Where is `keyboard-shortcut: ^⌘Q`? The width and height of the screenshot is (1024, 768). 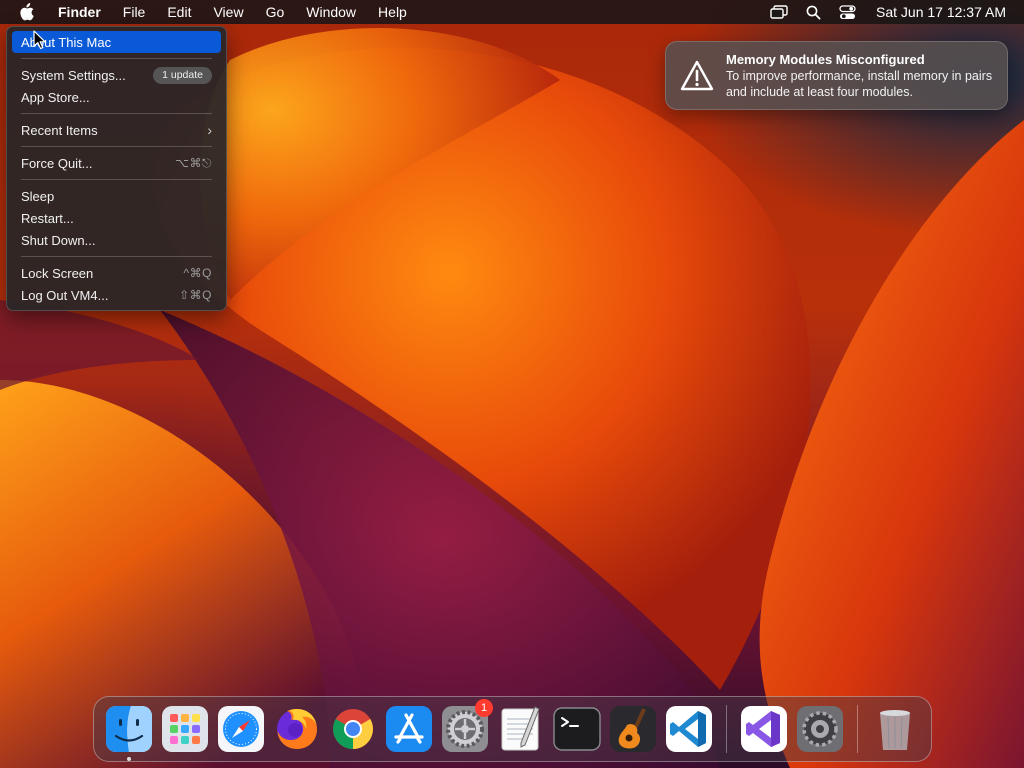
keyboard-shortcut: ^⌘Q is located at coordinates (197, 273).